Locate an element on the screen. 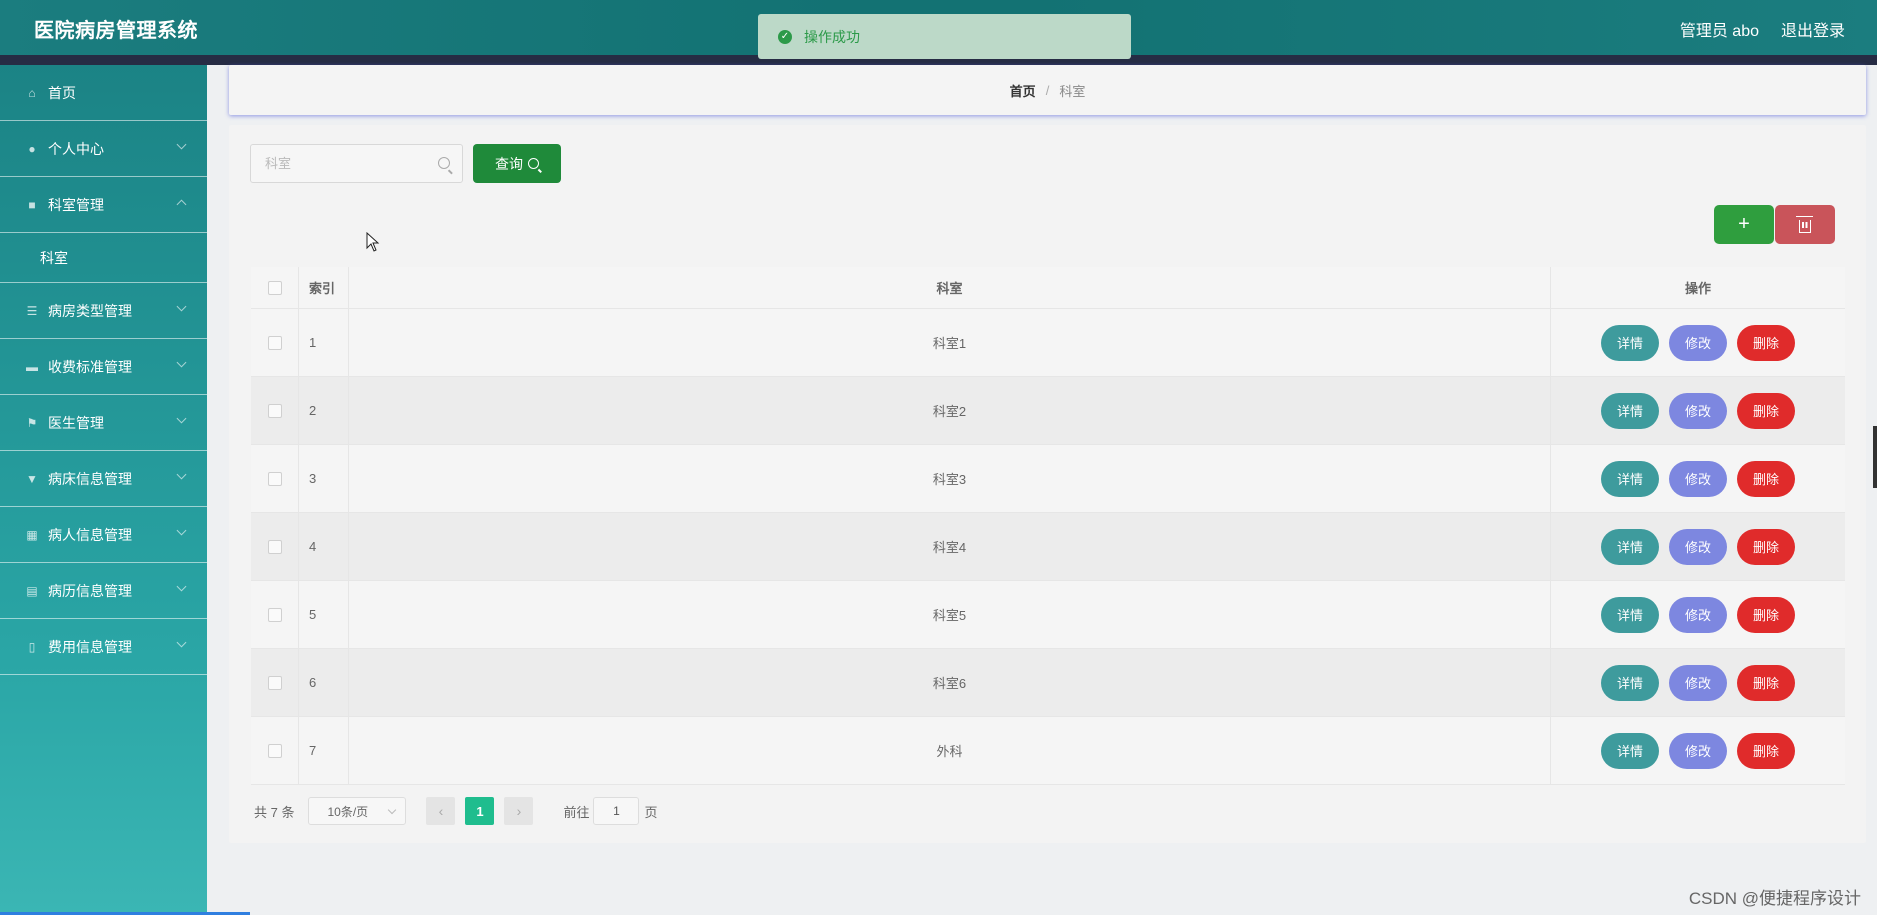 The width and height of the screenshot is (1877, 915). sidebar-item-label: 科室管理 is located at coordinates (76, 204).